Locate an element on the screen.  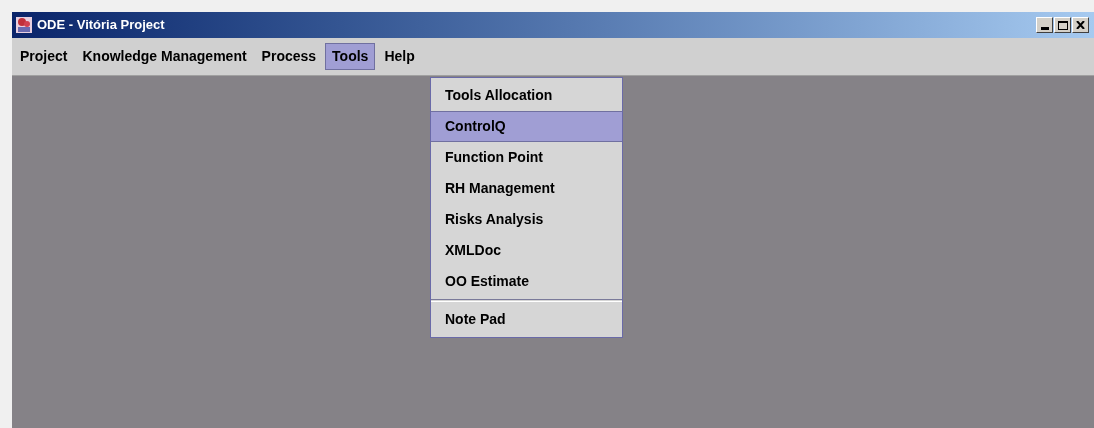
maximize-button is located at coordinates (1062, 25).